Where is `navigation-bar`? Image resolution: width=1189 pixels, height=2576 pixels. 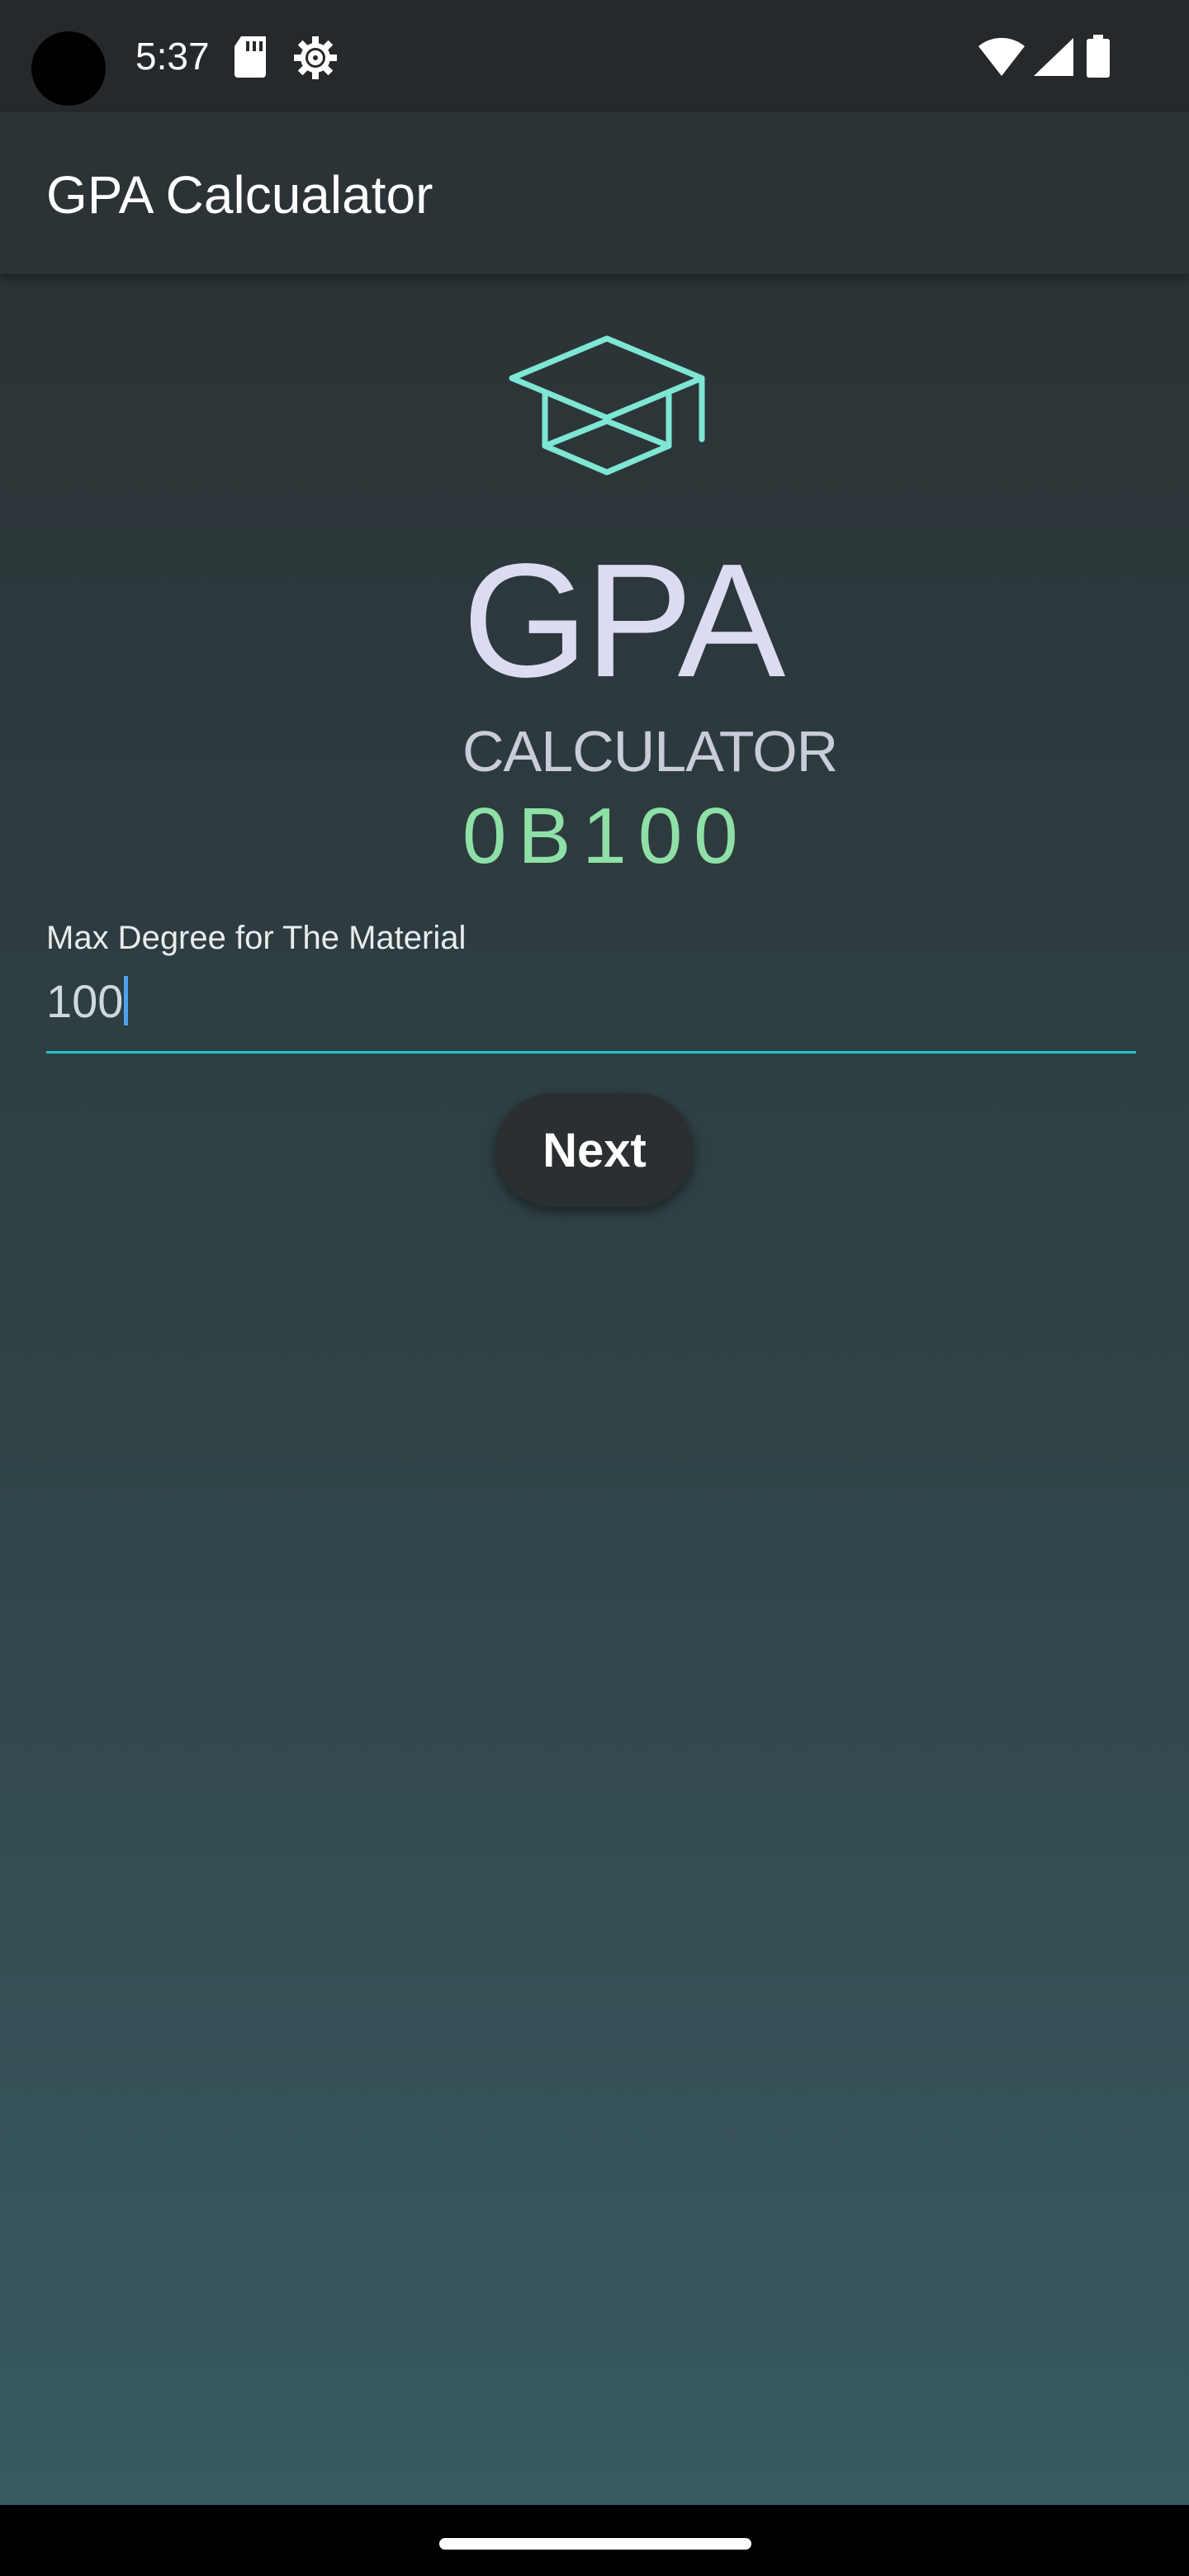
navigation-bar is located at coordinates (594, 2540).